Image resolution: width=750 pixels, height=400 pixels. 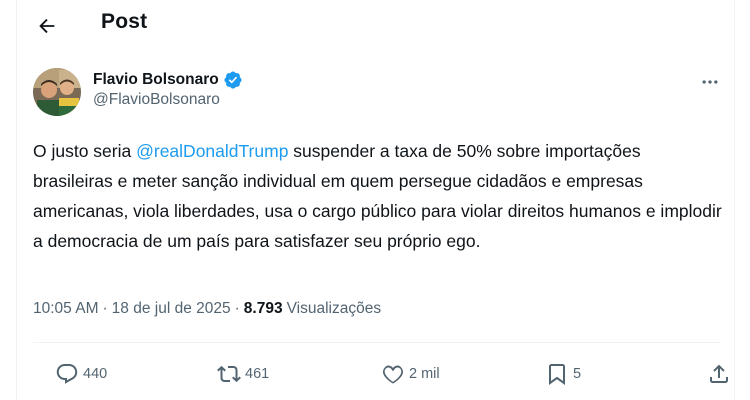 I want to click on author-avatar, so click(x=57, y=92).